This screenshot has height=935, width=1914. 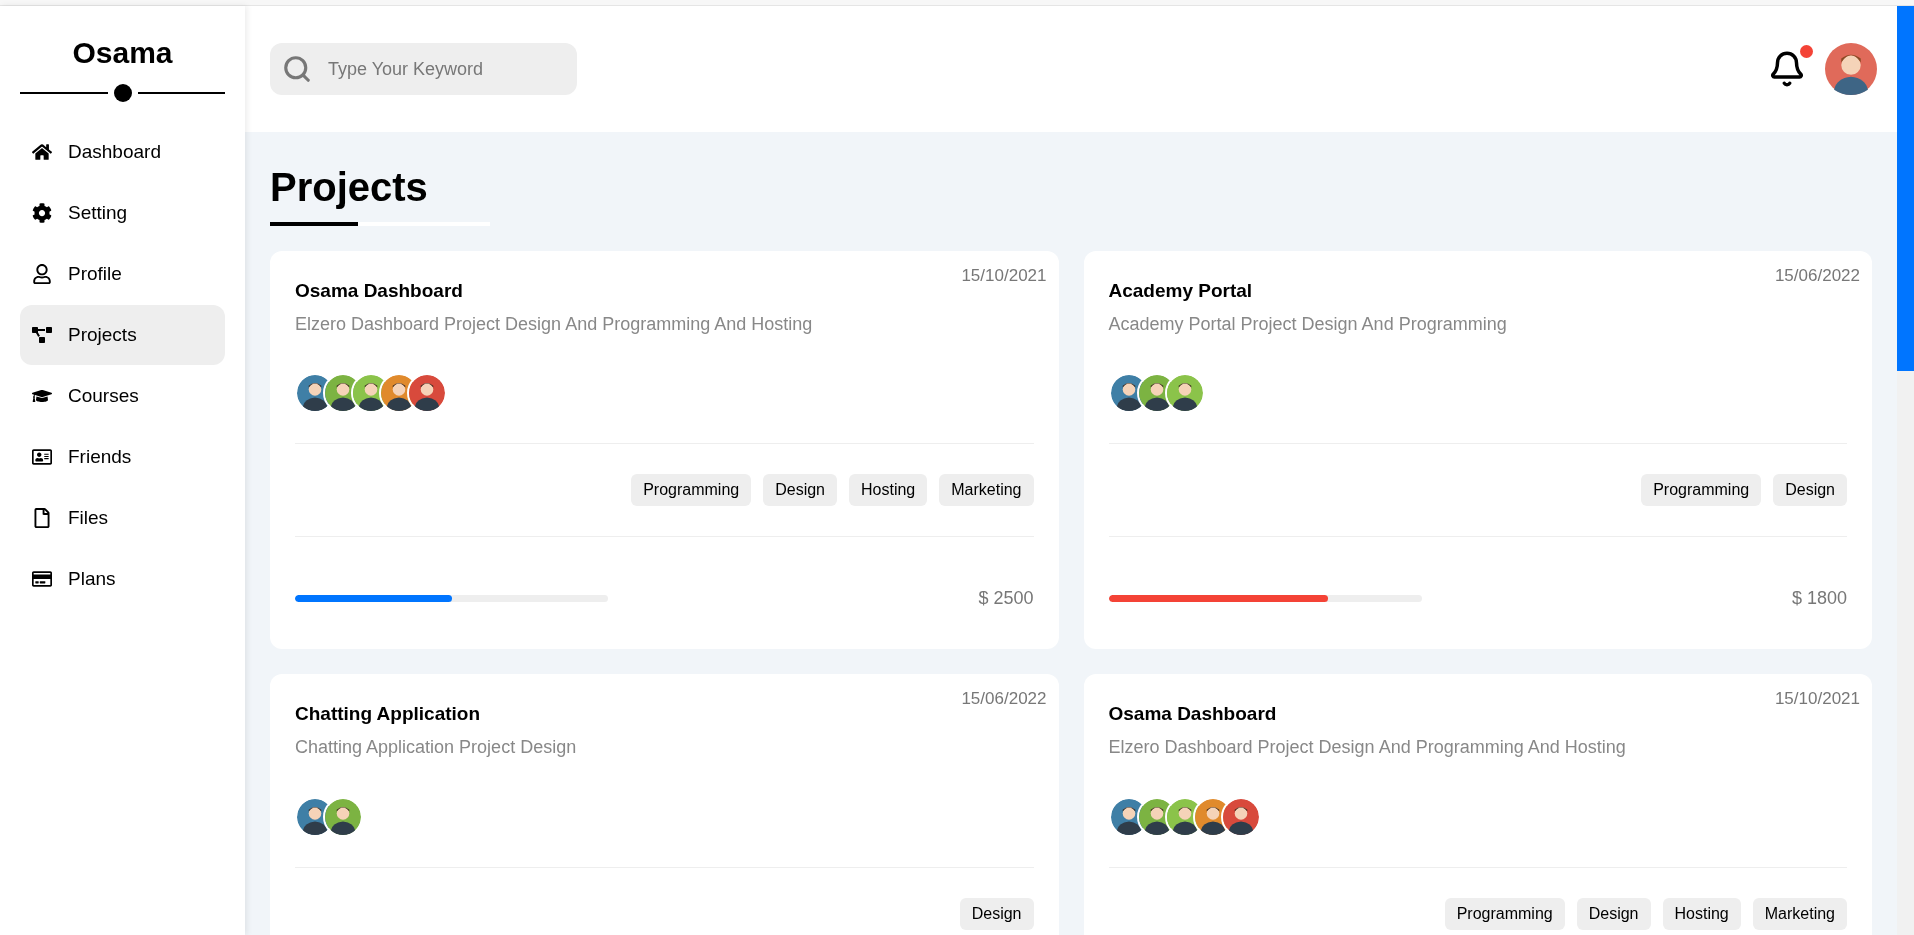 I want to click on bell-icon, so click(x=1787, y=69).